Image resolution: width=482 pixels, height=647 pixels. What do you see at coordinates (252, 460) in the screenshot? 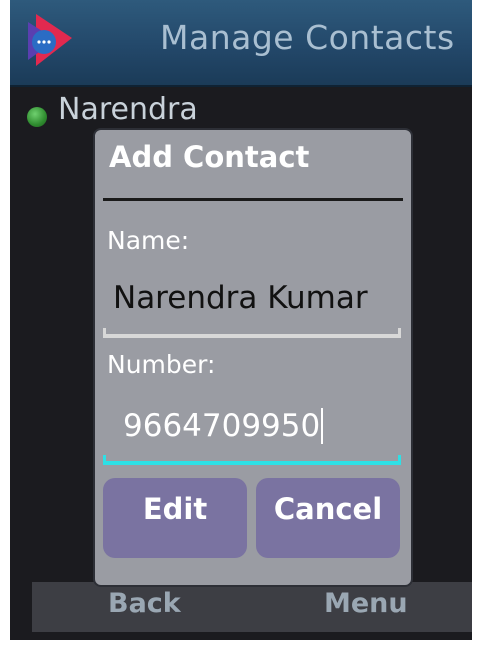
I see `number-input-focus-underline` at bounding box center [252, 460].